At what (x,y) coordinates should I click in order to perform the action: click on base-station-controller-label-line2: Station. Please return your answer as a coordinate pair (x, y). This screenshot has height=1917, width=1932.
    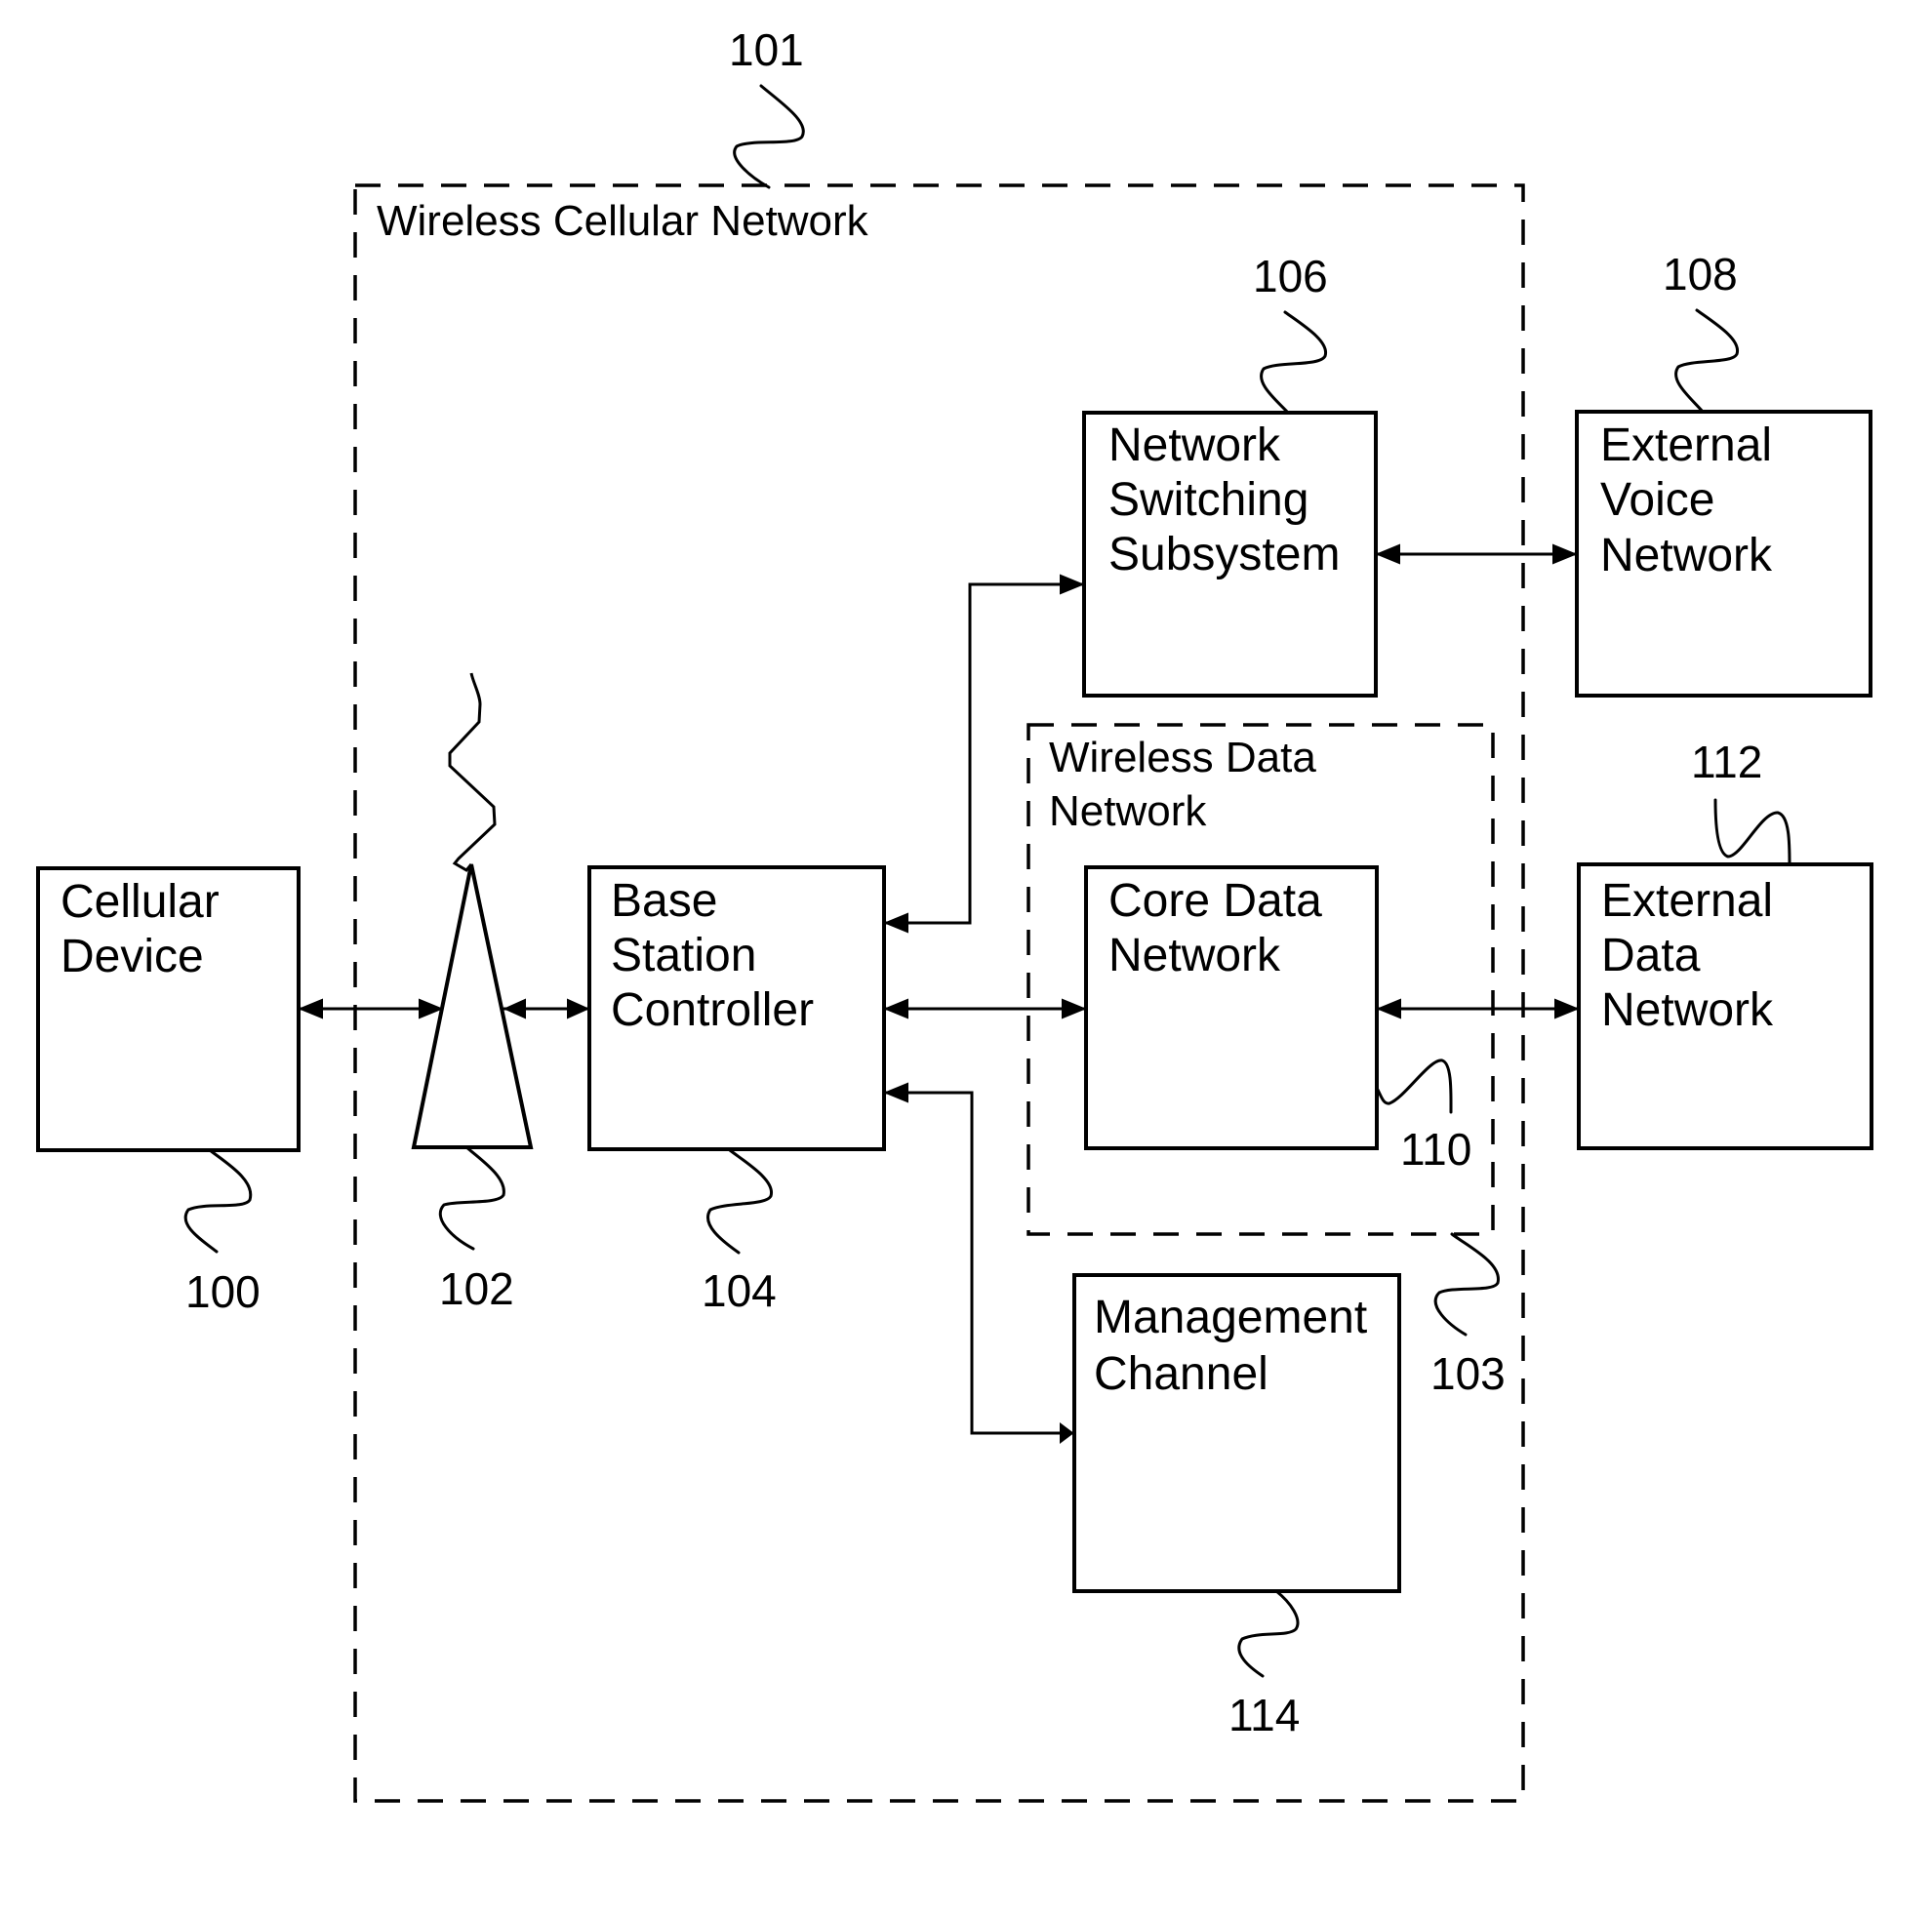
    Looking at the image, I should click on (683, 955).